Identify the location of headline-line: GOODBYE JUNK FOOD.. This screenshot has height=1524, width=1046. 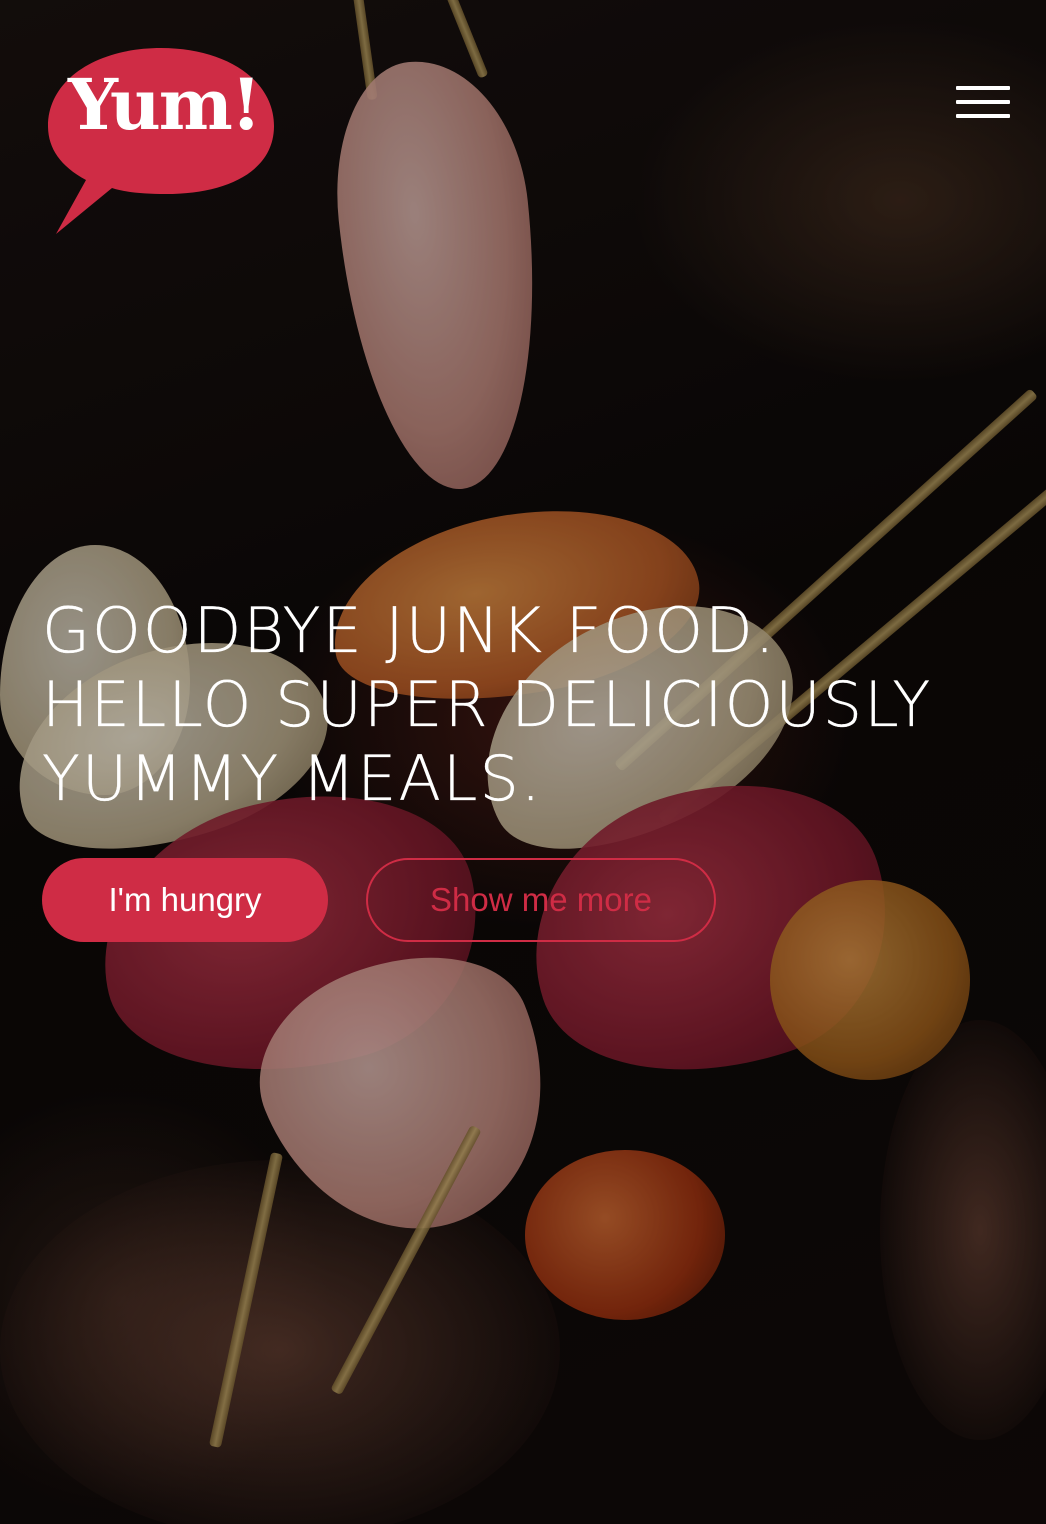
(409, 630).